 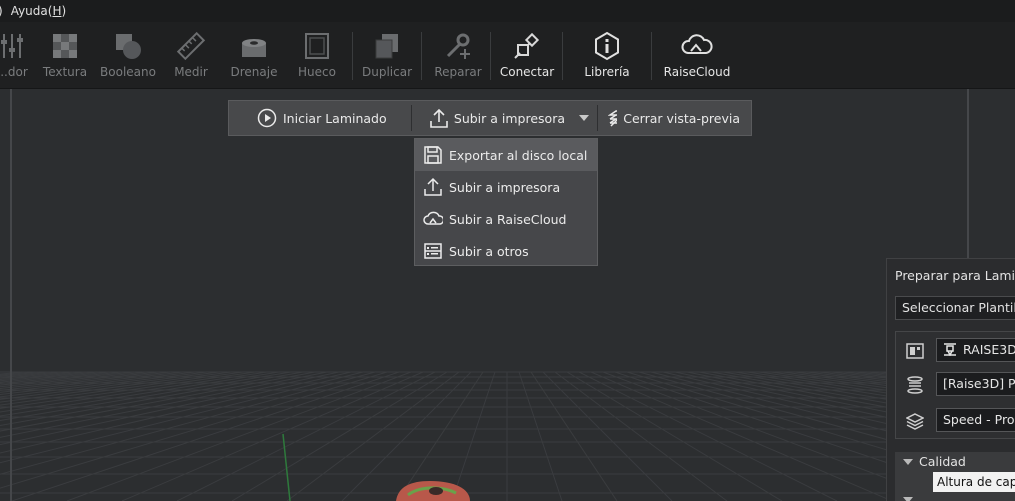 What do you see at coordinates (974, 482) in the screenshot?
I see `layer-height-field: Altura de cap` at bounding box center [974, 482].